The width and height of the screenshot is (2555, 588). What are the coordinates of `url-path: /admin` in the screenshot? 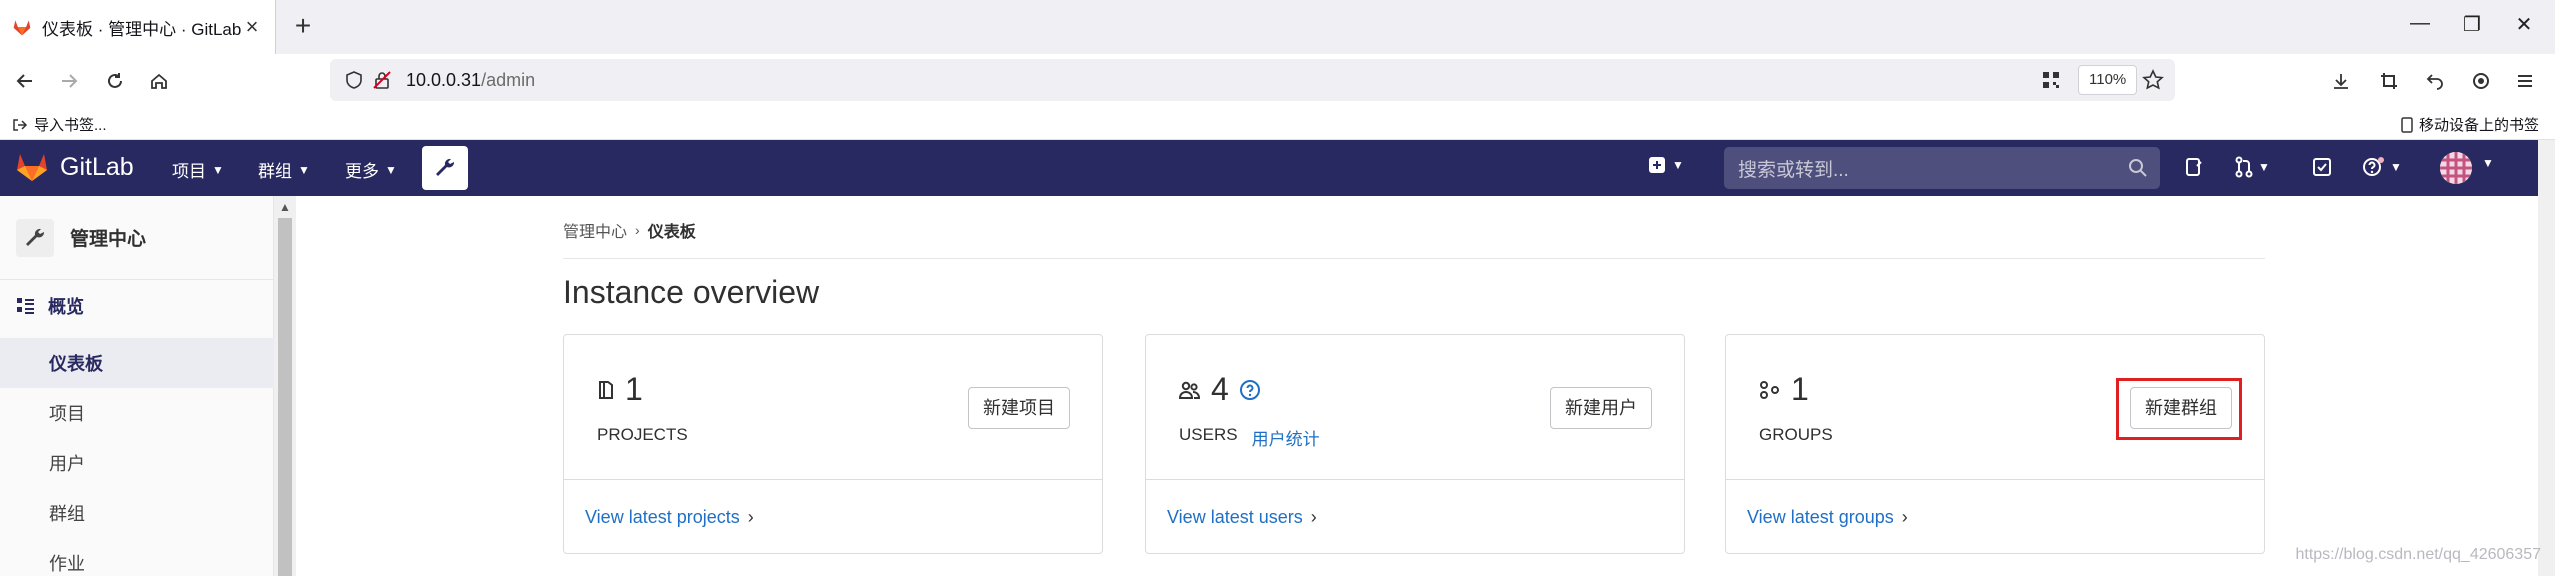 It's located at (508, 79).